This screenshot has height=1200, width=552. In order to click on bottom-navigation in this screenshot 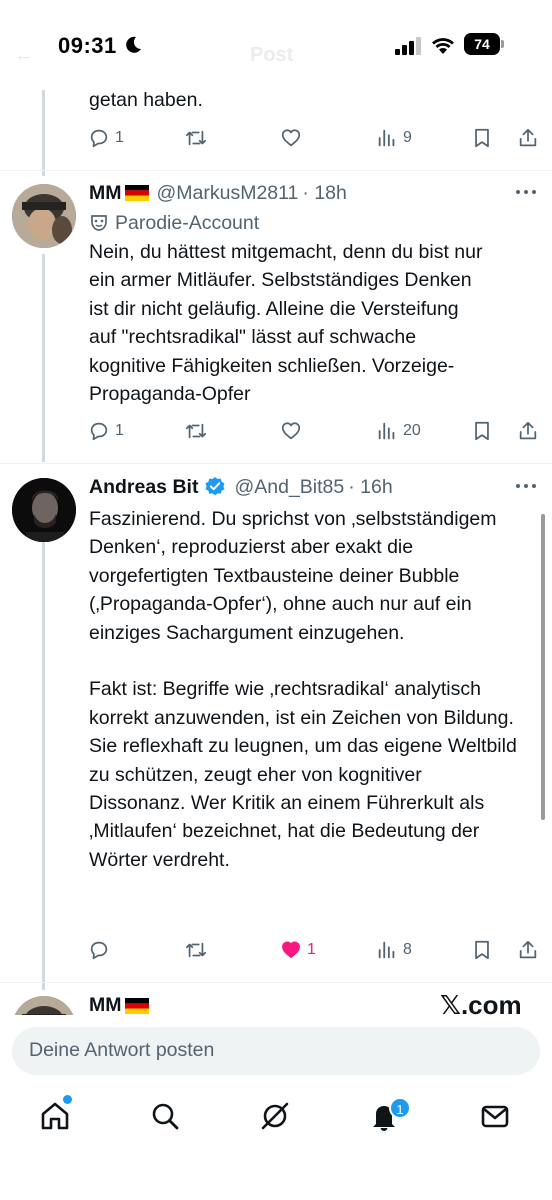, I will do `click(276, 1120)`.